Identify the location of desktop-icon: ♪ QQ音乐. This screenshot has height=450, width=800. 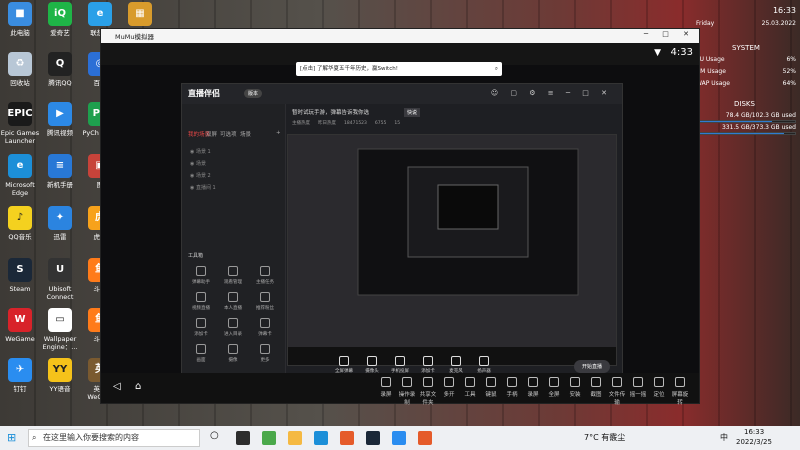
(20, 223).